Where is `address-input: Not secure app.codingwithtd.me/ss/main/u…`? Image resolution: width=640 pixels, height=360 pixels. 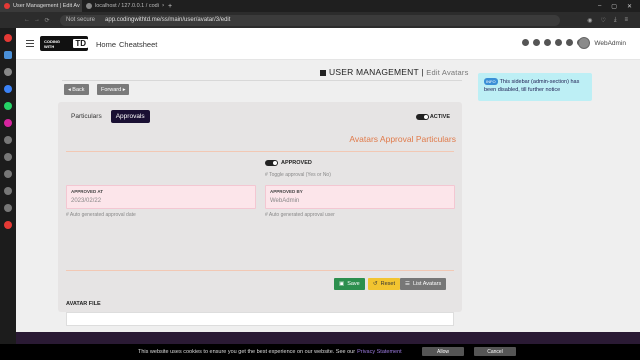 address-input: Not secure app.codingwithtd.me/ss/main/u… is located at coordinates (310, 20).